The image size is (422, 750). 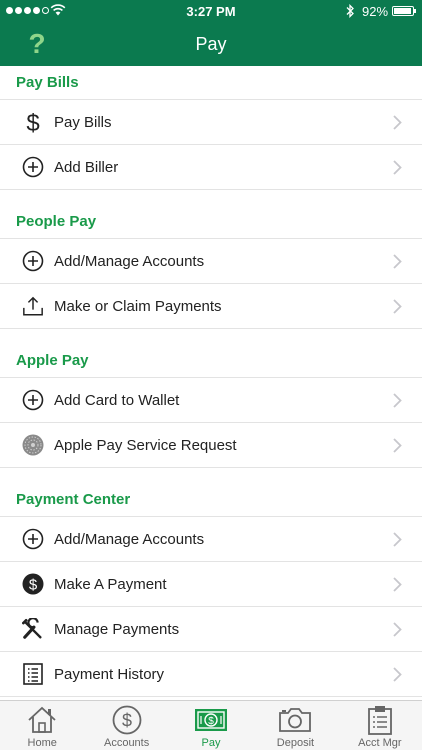 What do you see at coordinates (86, 167) in the screenshot?
I see `menu-item-label: Add Biller` at bounding box center [86, 167].